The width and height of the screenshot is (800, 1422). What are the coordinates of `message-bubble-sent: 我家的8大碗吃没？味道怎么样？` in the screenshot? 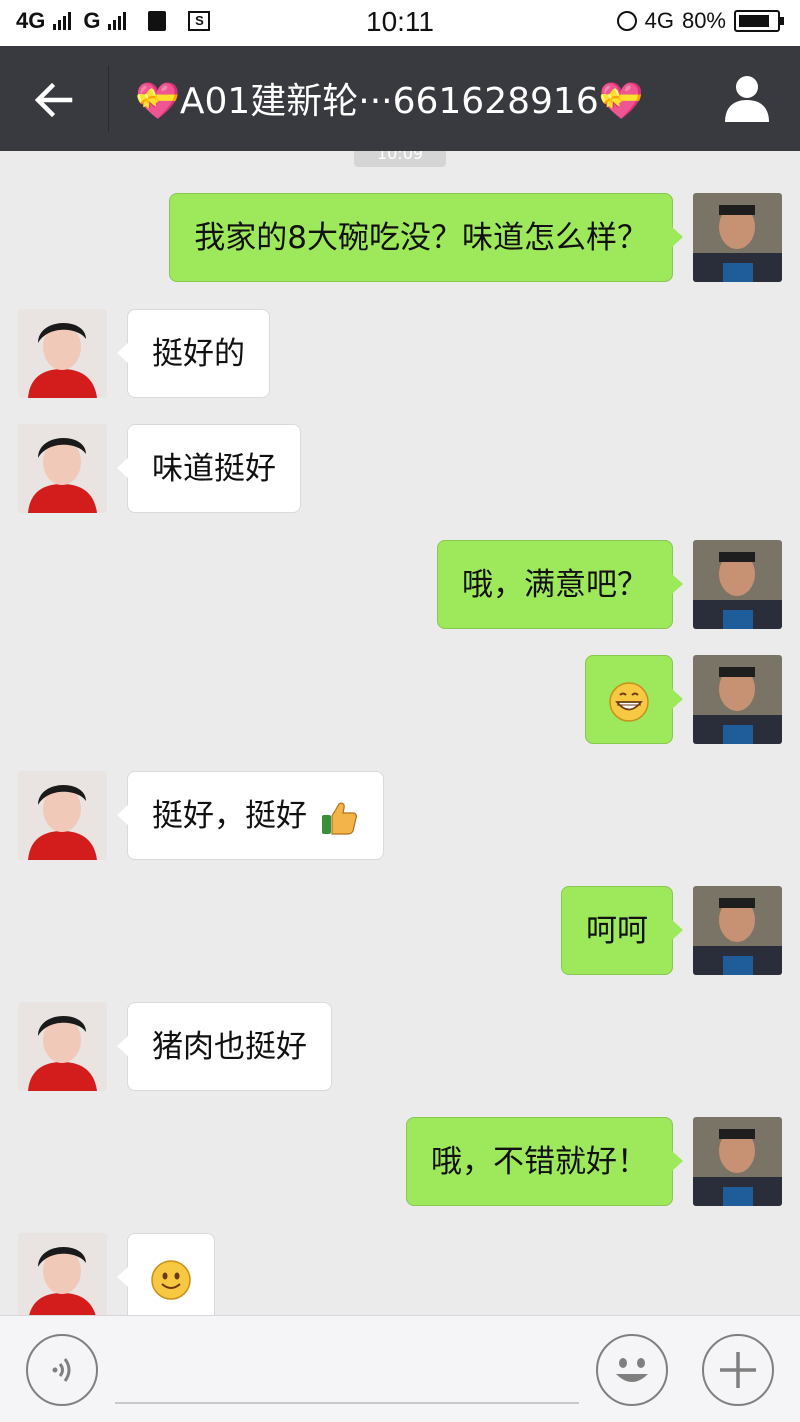 It's located at (426, 237).